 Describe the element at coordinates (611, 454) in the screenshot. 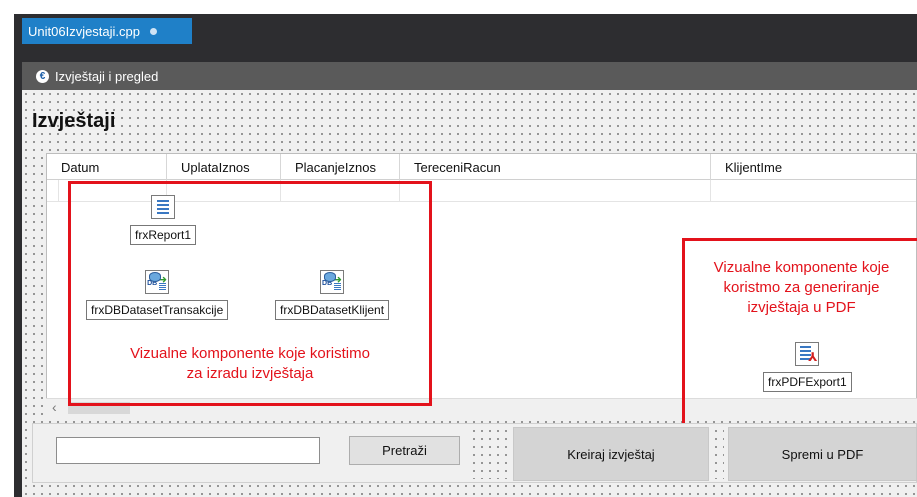

I see `create-report-button: Kreiraj izvještaj` at that location.